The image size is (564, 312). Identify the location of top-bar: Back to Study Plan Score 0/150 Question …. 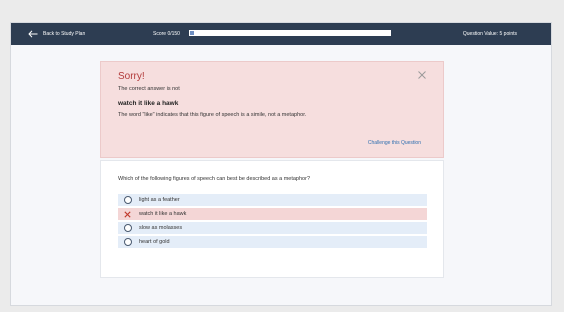
(281, 34).